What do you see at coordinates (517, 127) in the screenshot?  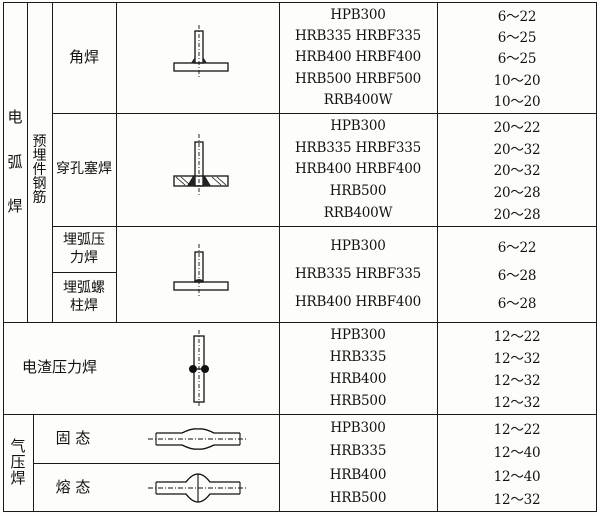 I see `diameter-text: 20～22` at bounding box center [517, 127].